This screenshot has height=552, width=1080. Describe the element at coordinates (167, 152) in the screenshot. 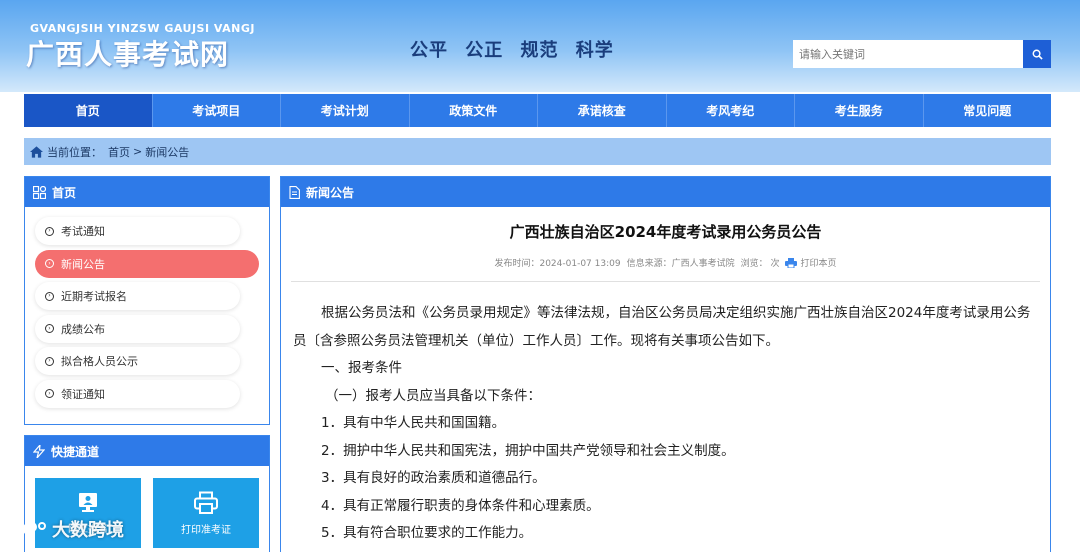

I see `breadcrumb-current: 新闻公告` at that location.